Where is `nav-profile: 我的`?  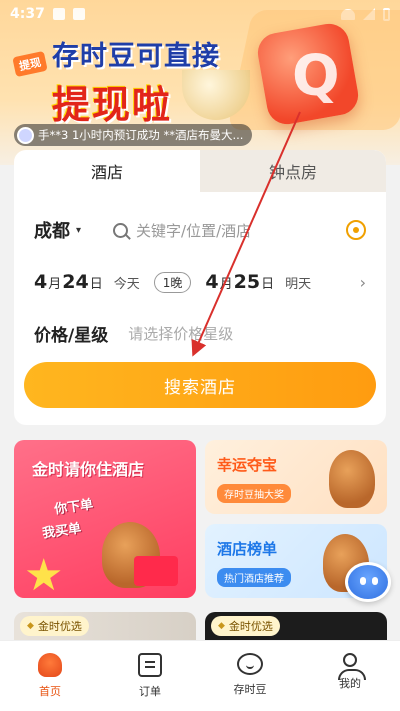
nav-profile: 我的 is located at coordinates (350, 676).